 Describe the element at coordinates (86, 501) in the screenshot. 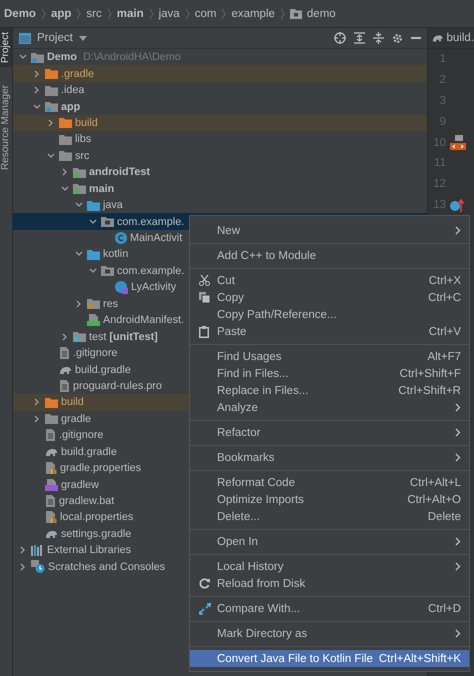

I see `tree-item-label: gradlew.bat` at that location.